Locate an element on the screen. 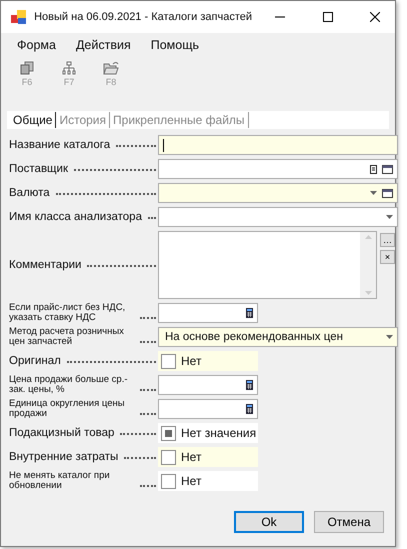  field-label: Если прайс-лист без НДС, указать ставку НДС is located at coordinates (67, 313).